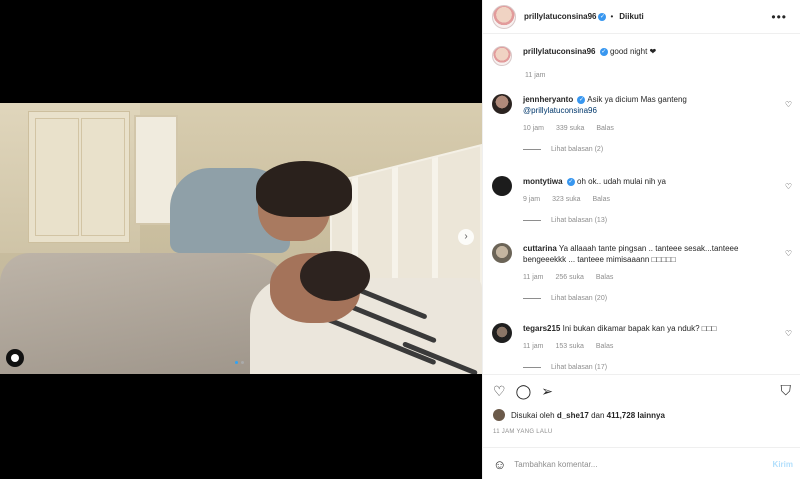  I want to click on comment-like-count: 323 suka, so click(566, 199).